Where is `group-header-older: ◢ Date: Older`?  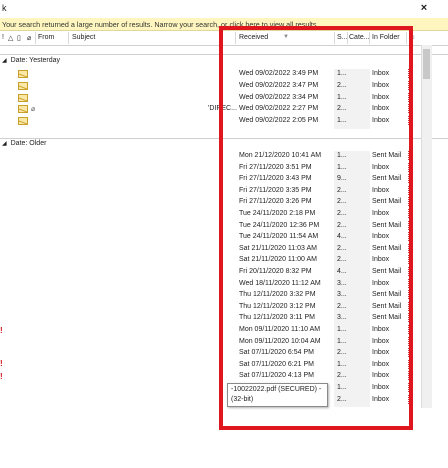 group-header-older: ◢ Date: Older is located at coordinates (24, 143).